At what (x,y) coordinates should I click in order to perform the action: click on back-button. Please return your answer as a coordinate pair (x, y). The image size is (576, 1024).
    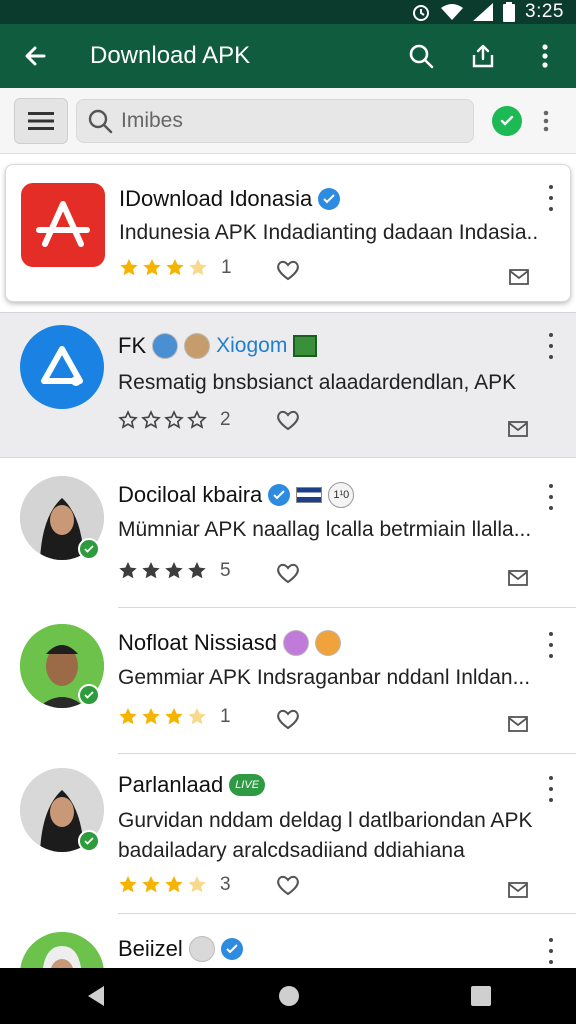
    Looking at the image, I should click on (35, 56).